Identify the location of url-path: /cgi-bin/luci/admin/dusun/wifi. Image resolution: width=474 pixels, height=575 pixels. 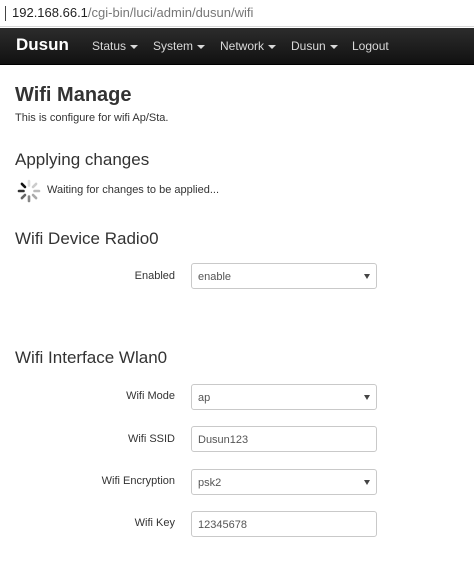
(170, 12).